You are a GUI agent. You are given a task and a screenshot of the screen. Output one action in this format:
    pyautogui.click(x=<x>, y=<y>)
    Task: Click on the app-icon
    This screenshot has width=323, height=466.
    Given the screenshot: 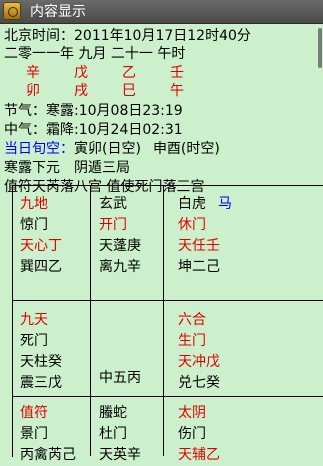 What is the action you would take?
    pyautogui.click(x=12, y=11)
    